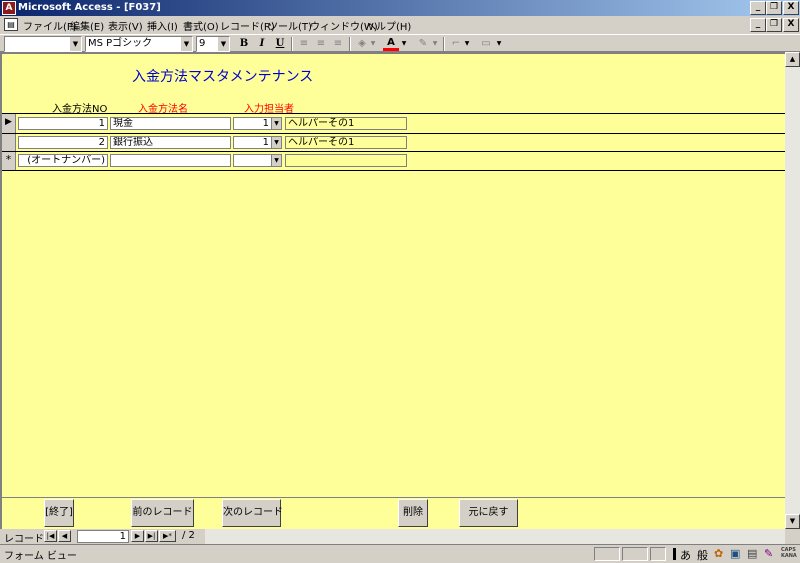 This screenshot has height=563, width=800. I want to click on first-record-icon: |◀, so click(50, 536).